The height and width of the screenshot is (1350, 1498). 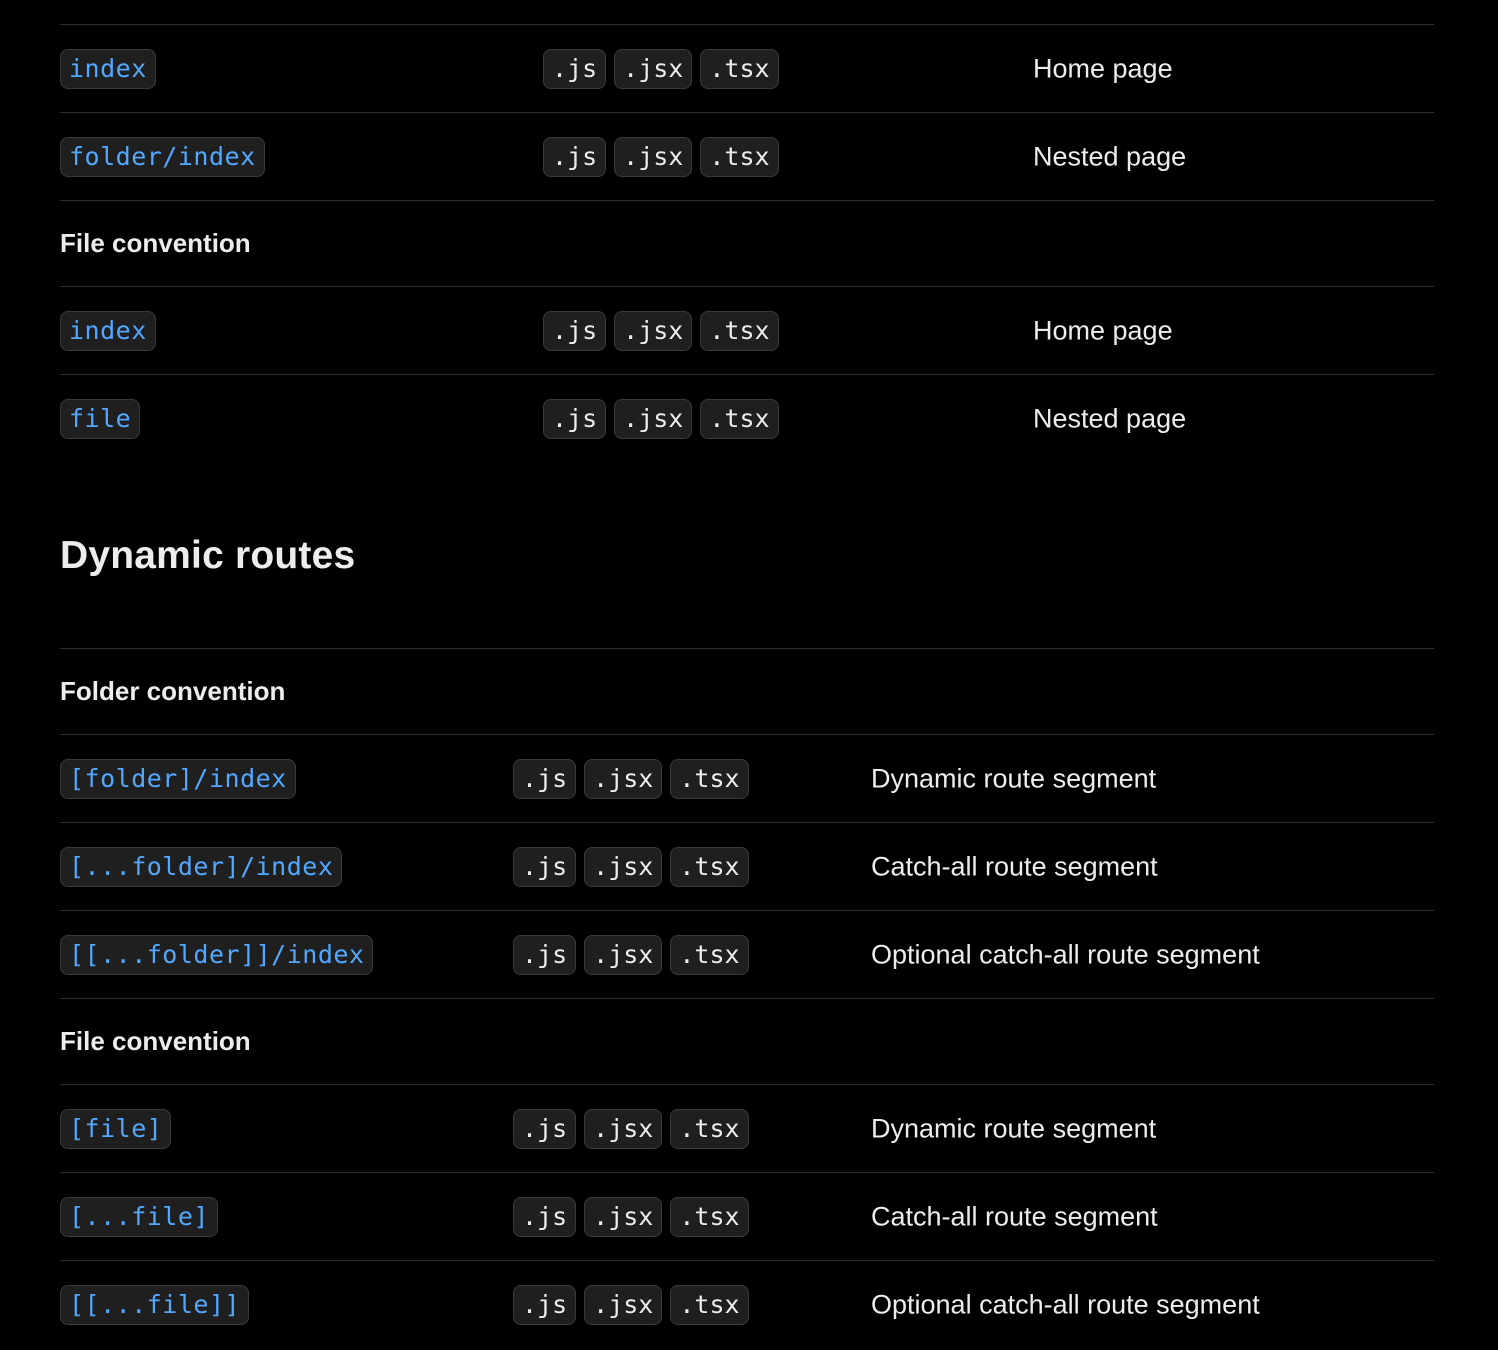 I want to click on table-row: file .js .jsx .tsx Nested page, so click(x=747, y=418).